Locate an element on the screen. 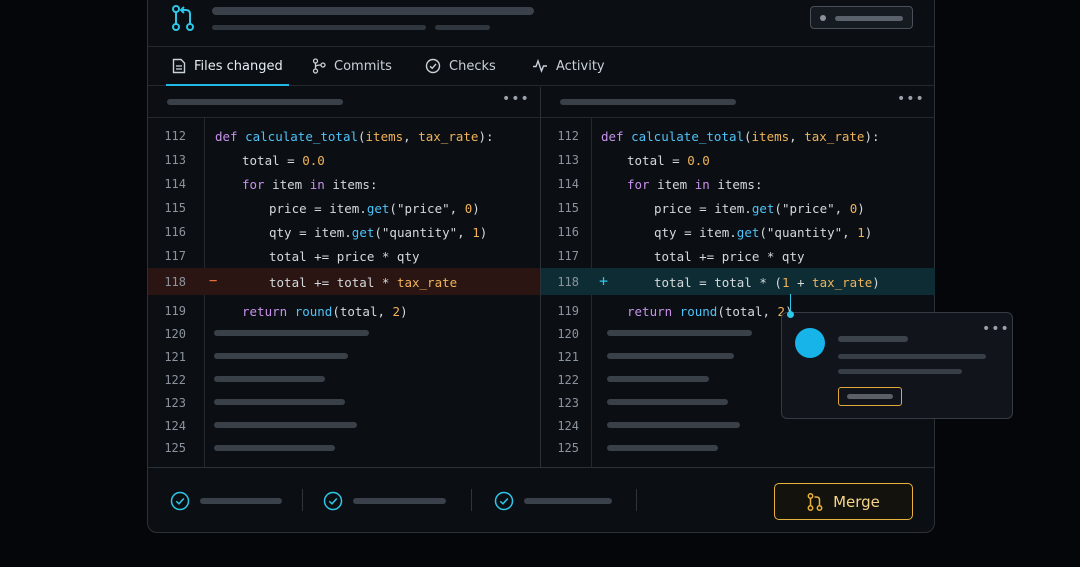  comment-author-placeholder is located at coordinates (873, 339).